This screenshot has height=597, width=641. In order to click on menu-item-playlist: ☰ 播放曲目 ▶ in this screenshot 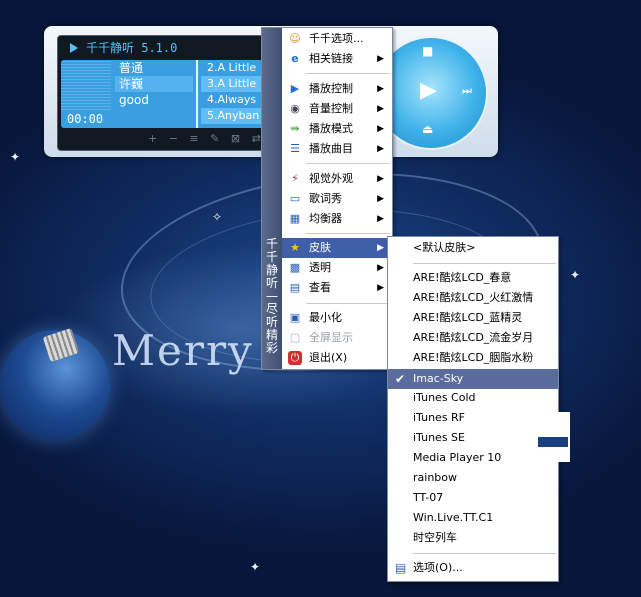, I will do `click(337, 149)`.